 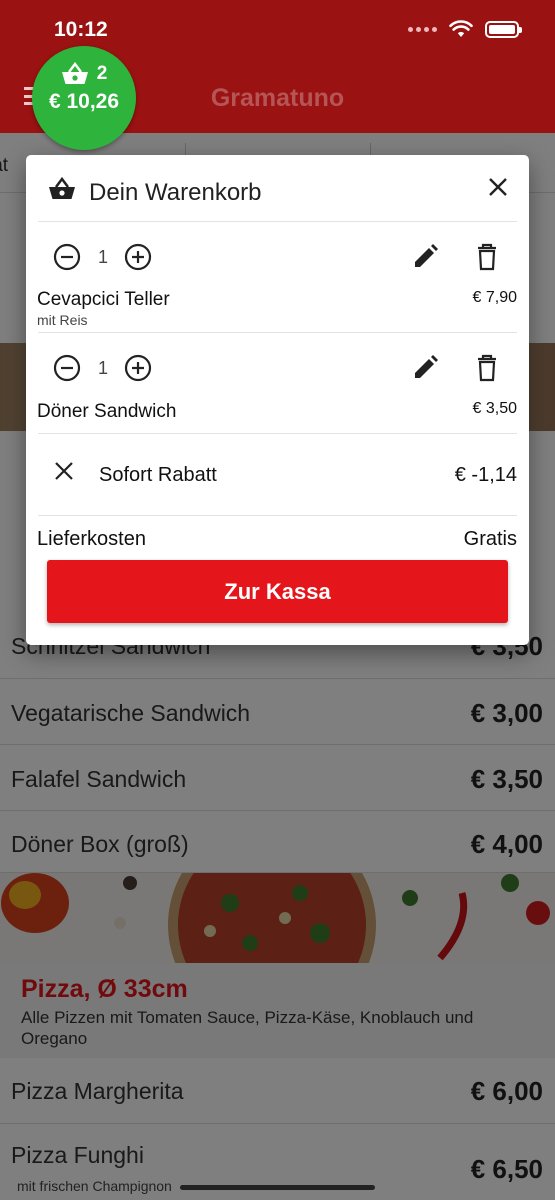 I want to click on item-subtitle: mit Reis, so click(x=62, y=320).